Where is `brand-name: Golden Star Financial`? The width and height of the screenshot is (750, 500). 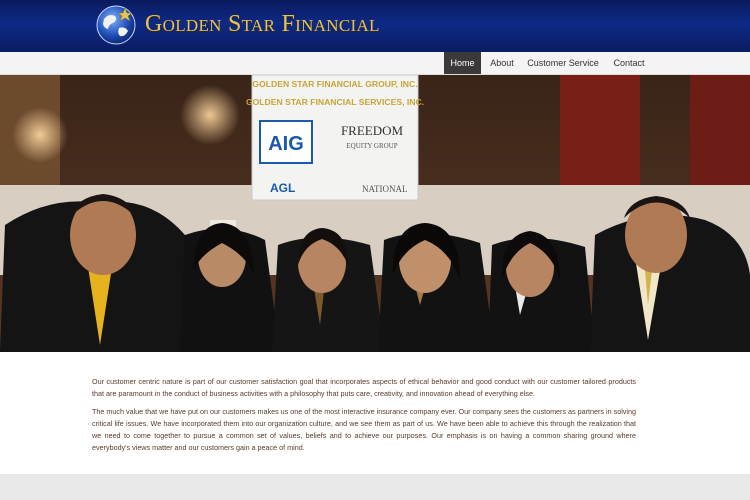 brand-name: Golden Star Financial is located at coordinates (262, 24).